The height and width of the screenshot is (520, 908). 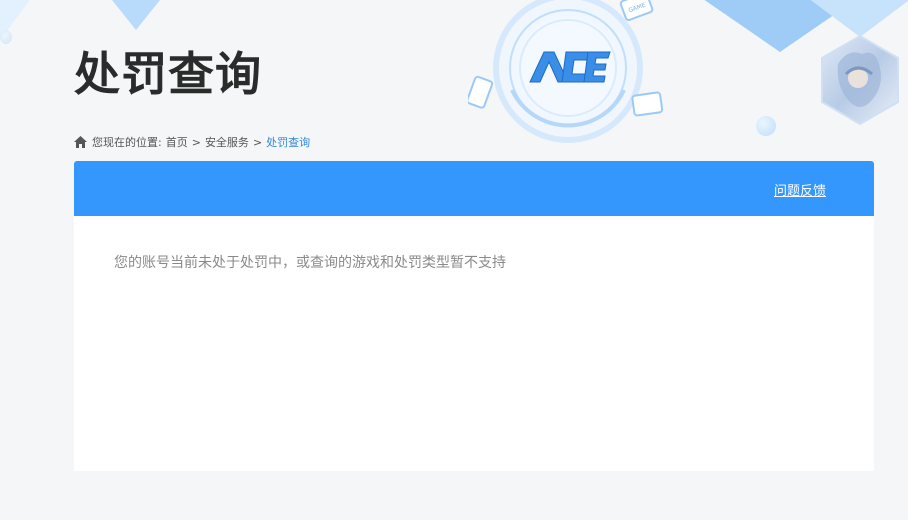 I want to click on home-icon, so click(x=80, y=142).